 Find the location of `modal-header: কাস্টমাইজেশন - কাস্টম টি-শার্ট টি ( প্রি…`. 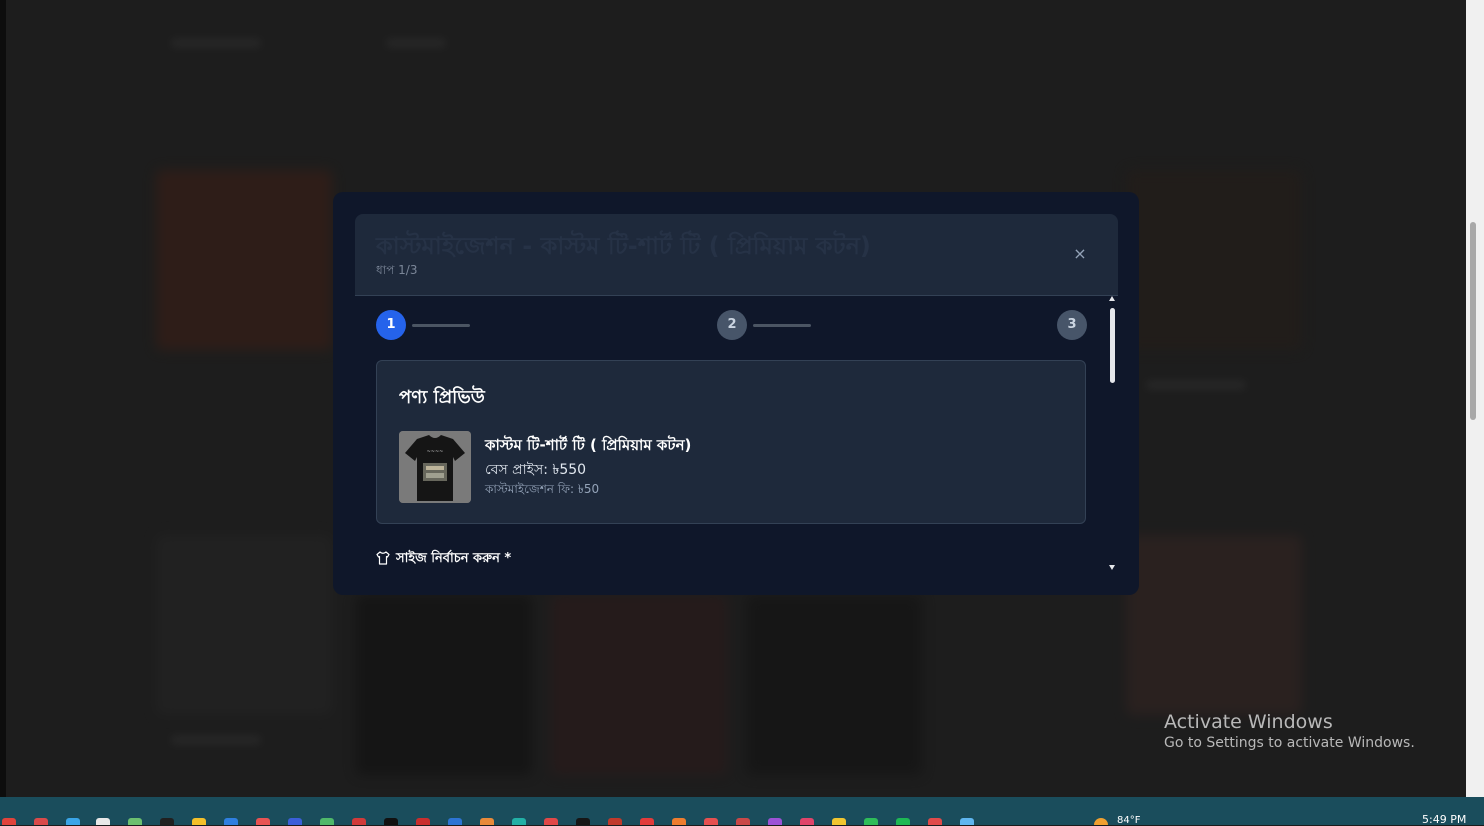

modal-header: কাস্টমাইজেশন - কাস্টম টি-শার্ট টি ( প্রি… is located at coordinates (736, 255).